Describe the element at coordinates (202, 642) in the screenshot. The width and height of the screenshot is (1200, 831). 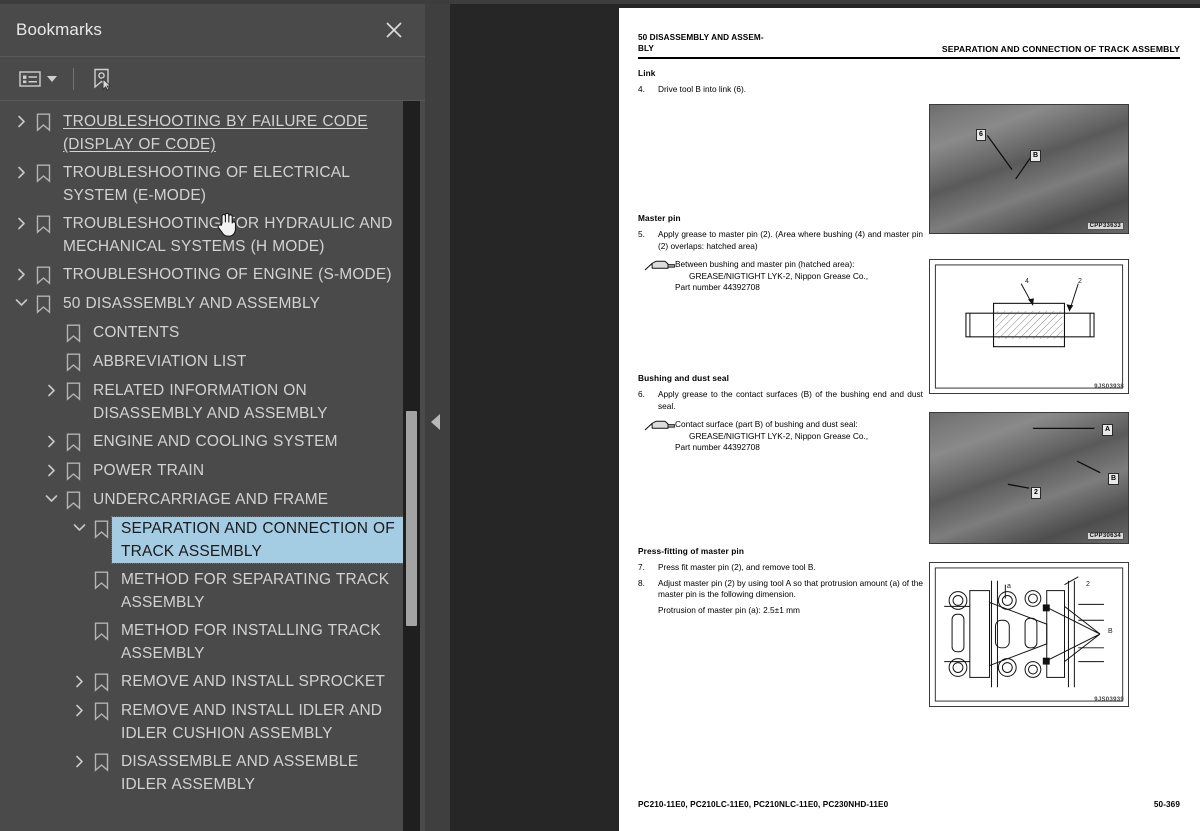
I see `bookmark-item-method-for-installing-track-assembly: METHOD FOR INSTALLING TRACK ASSEMBLY` at that location.